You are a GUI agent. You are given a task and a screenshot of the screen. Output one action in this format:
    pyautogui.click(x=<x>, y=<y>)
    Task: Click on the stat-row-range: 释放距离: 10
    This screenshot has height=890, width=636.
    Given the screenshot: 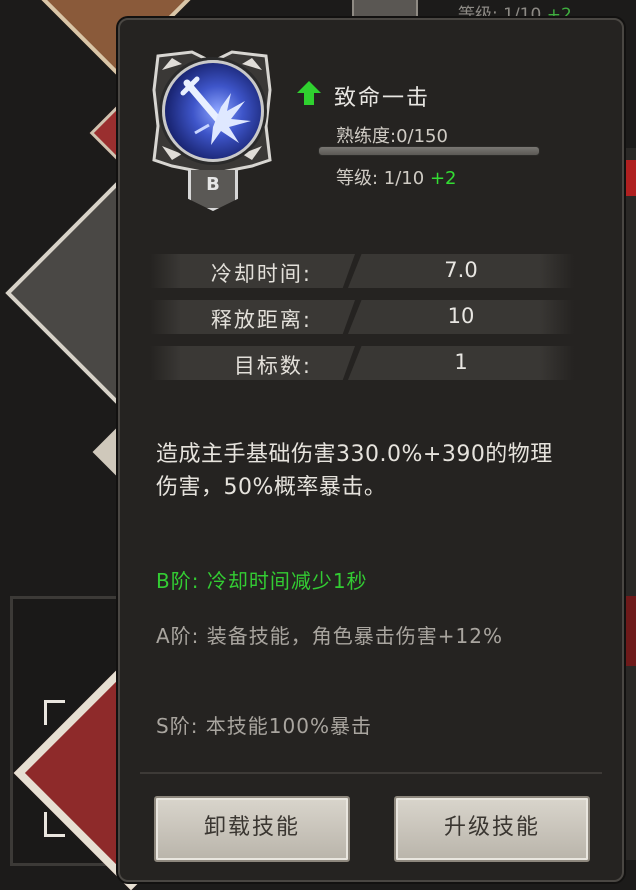 What is the action you would take?
    pyautogui.click(x=365, y=317)
    